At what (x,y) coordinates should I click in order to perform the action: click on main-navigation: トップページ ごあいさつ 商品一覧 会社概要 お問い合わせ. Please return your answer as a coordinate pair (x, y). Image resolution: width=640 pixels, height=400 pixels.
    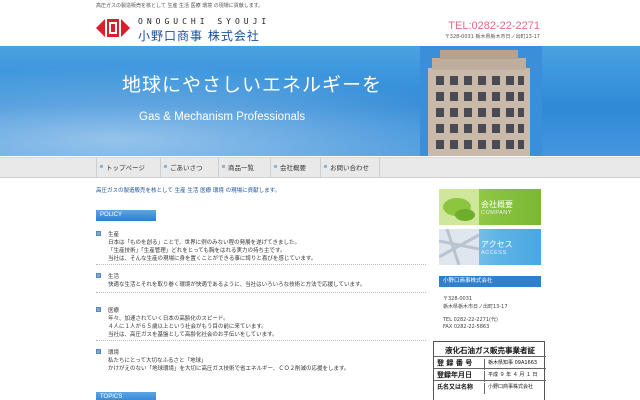
    Looking at the image, I should click on (320, 167).